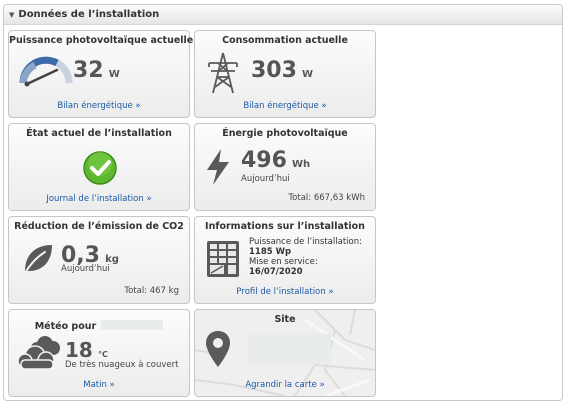 This screenshot has height=405, width=568. I want to click on pv-power-value: 32, so click(88, 70).